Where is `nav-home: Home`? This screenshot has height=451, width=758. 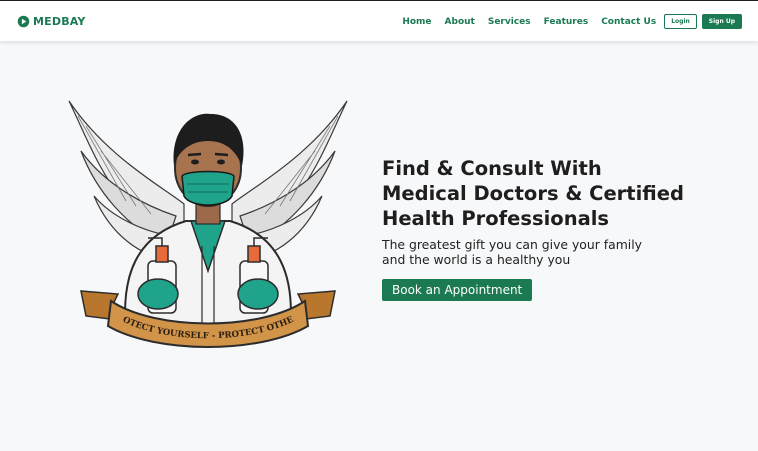 nav-home: Home is located at coordinates (416, 22).